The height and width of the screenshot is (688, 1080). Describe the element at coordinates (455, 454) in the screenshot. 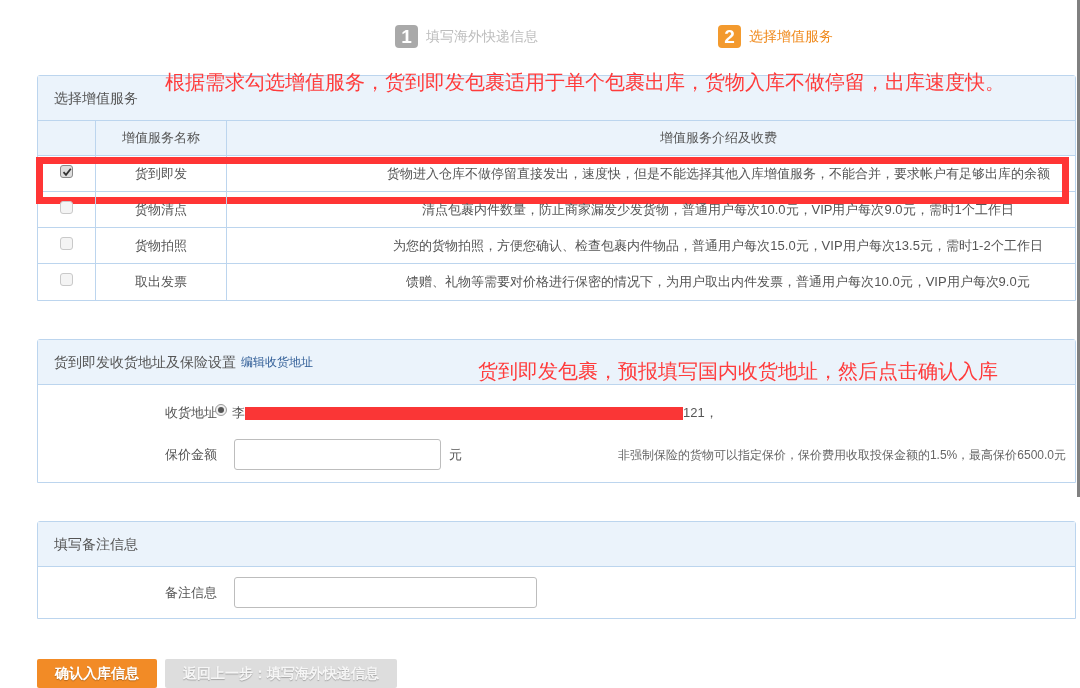

I see `unit-label: 元` at that location.